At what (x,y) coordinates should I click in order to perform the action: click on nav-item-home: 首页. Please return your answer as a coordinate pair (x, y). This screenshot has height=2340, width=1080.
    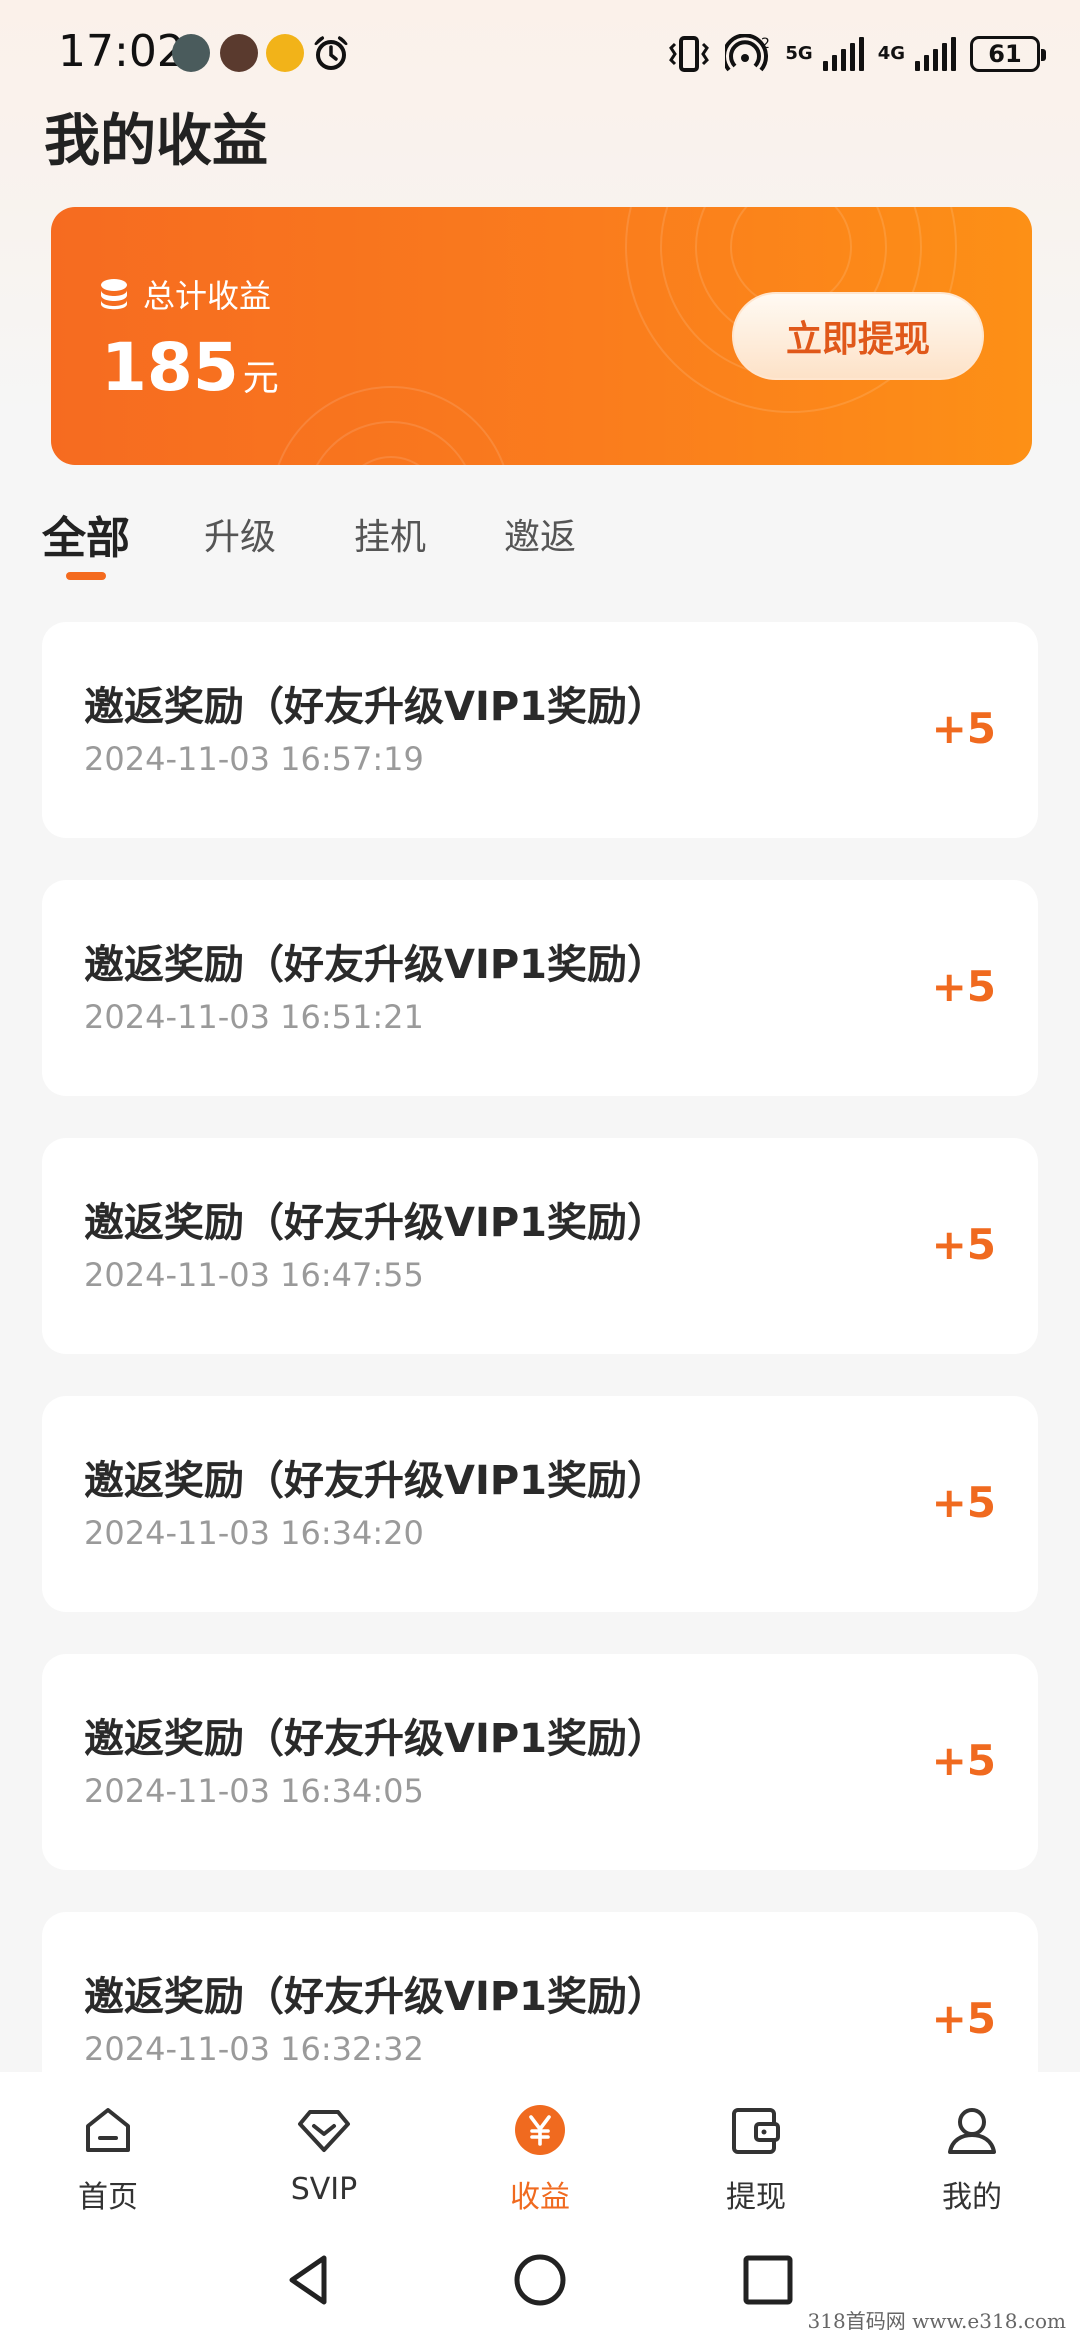
    Looking at the image, I should click on (108, 2151).